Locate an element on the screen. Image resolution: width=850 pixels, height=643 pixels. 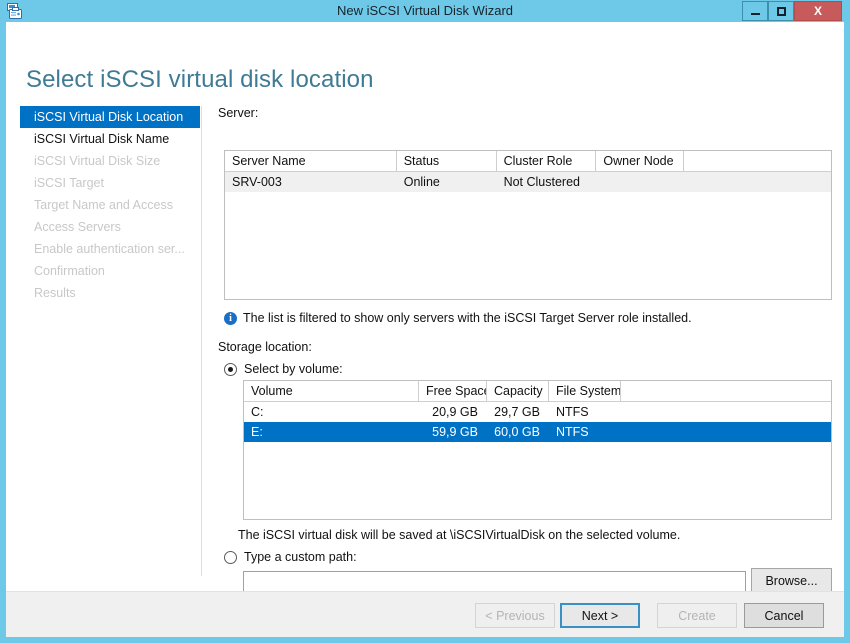
column-header-owner-node: Owner Node is located at coordinates (640, 161).